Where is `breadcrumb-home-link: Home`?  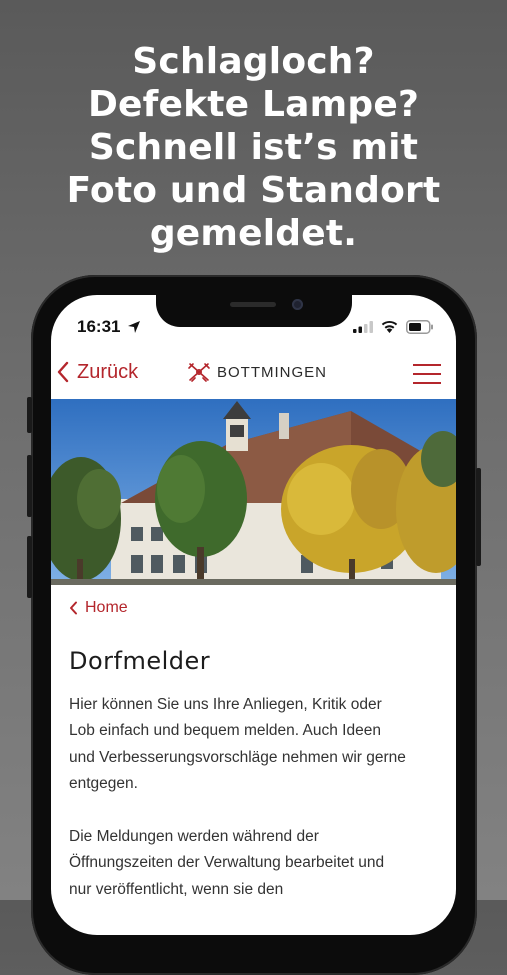 breadcrumb-home-link: Home is located at coordinates (98, 608).